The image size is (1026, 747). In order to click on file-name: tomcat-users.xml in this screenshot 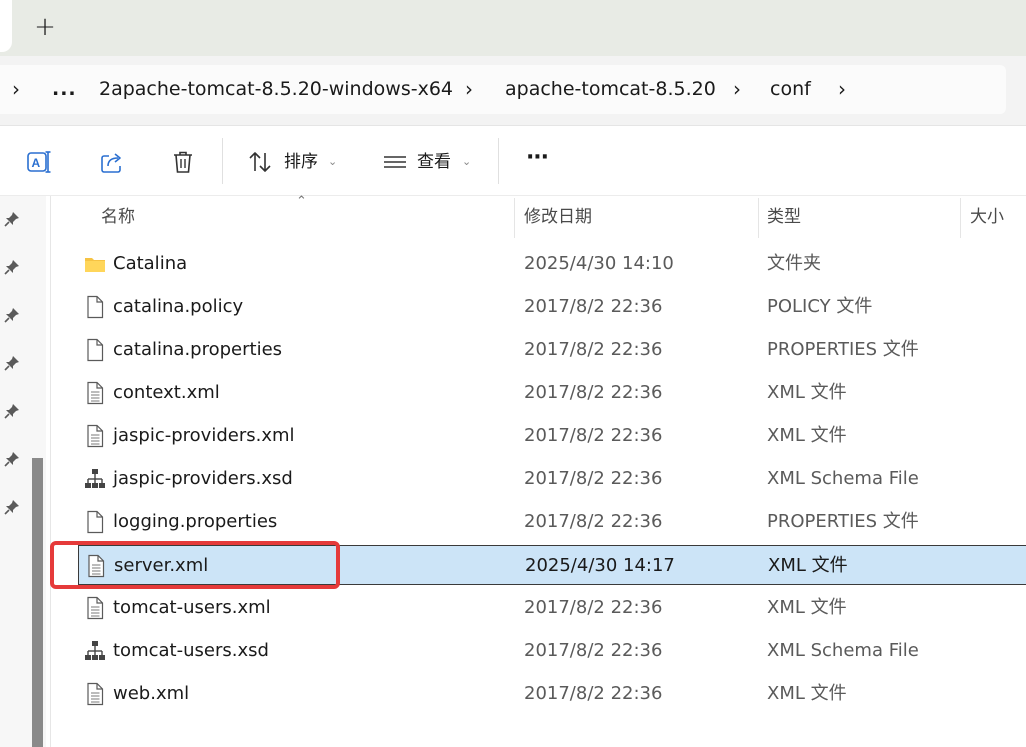, I will do `click(192, 607)`.